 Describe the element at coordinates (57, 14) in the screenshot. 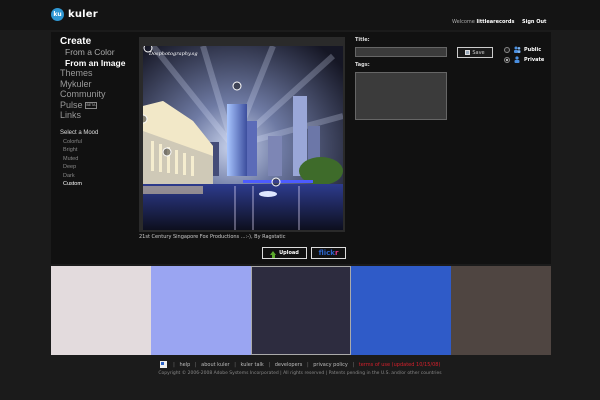

I see `kuler-logo-icon: ku` at that location.